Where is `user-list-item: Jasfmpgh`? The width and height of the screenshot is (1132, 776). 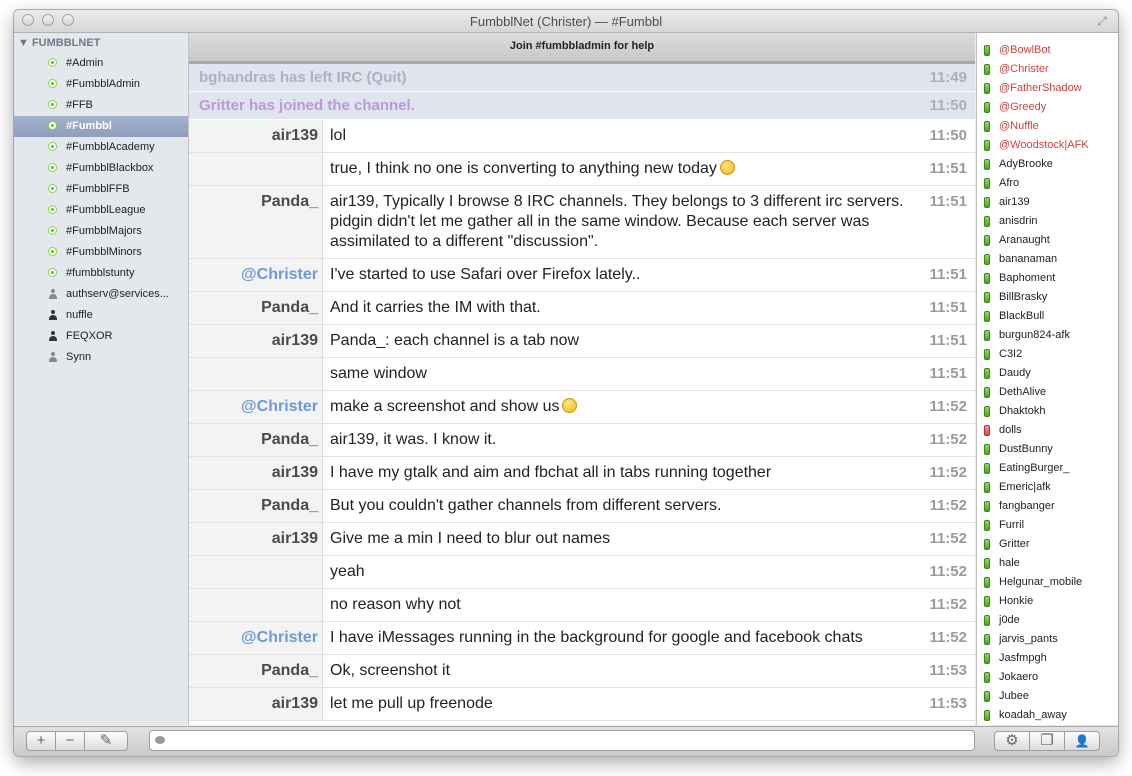
user-list-item: Jasfmpgh is located at coordinates (1047, 658).